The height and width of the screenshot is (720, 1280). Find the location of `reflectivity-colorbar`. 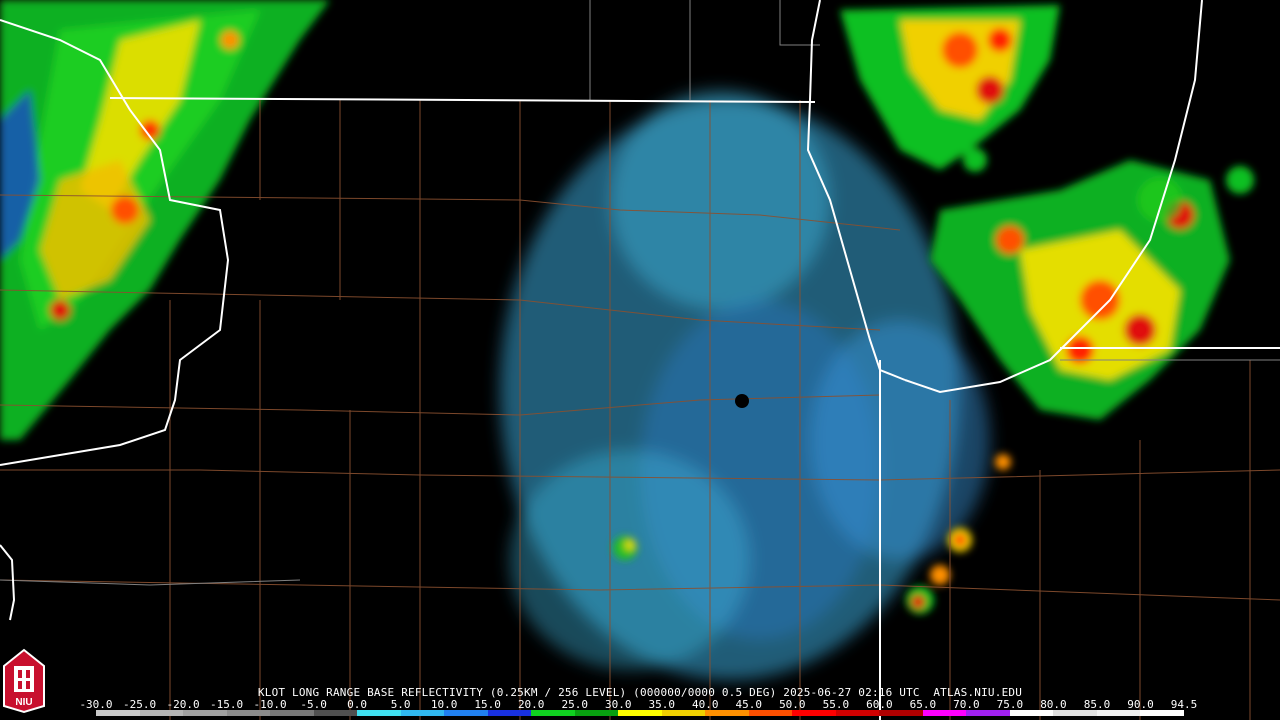

reflectivity-colorbar is located at coordinates (640, 713).